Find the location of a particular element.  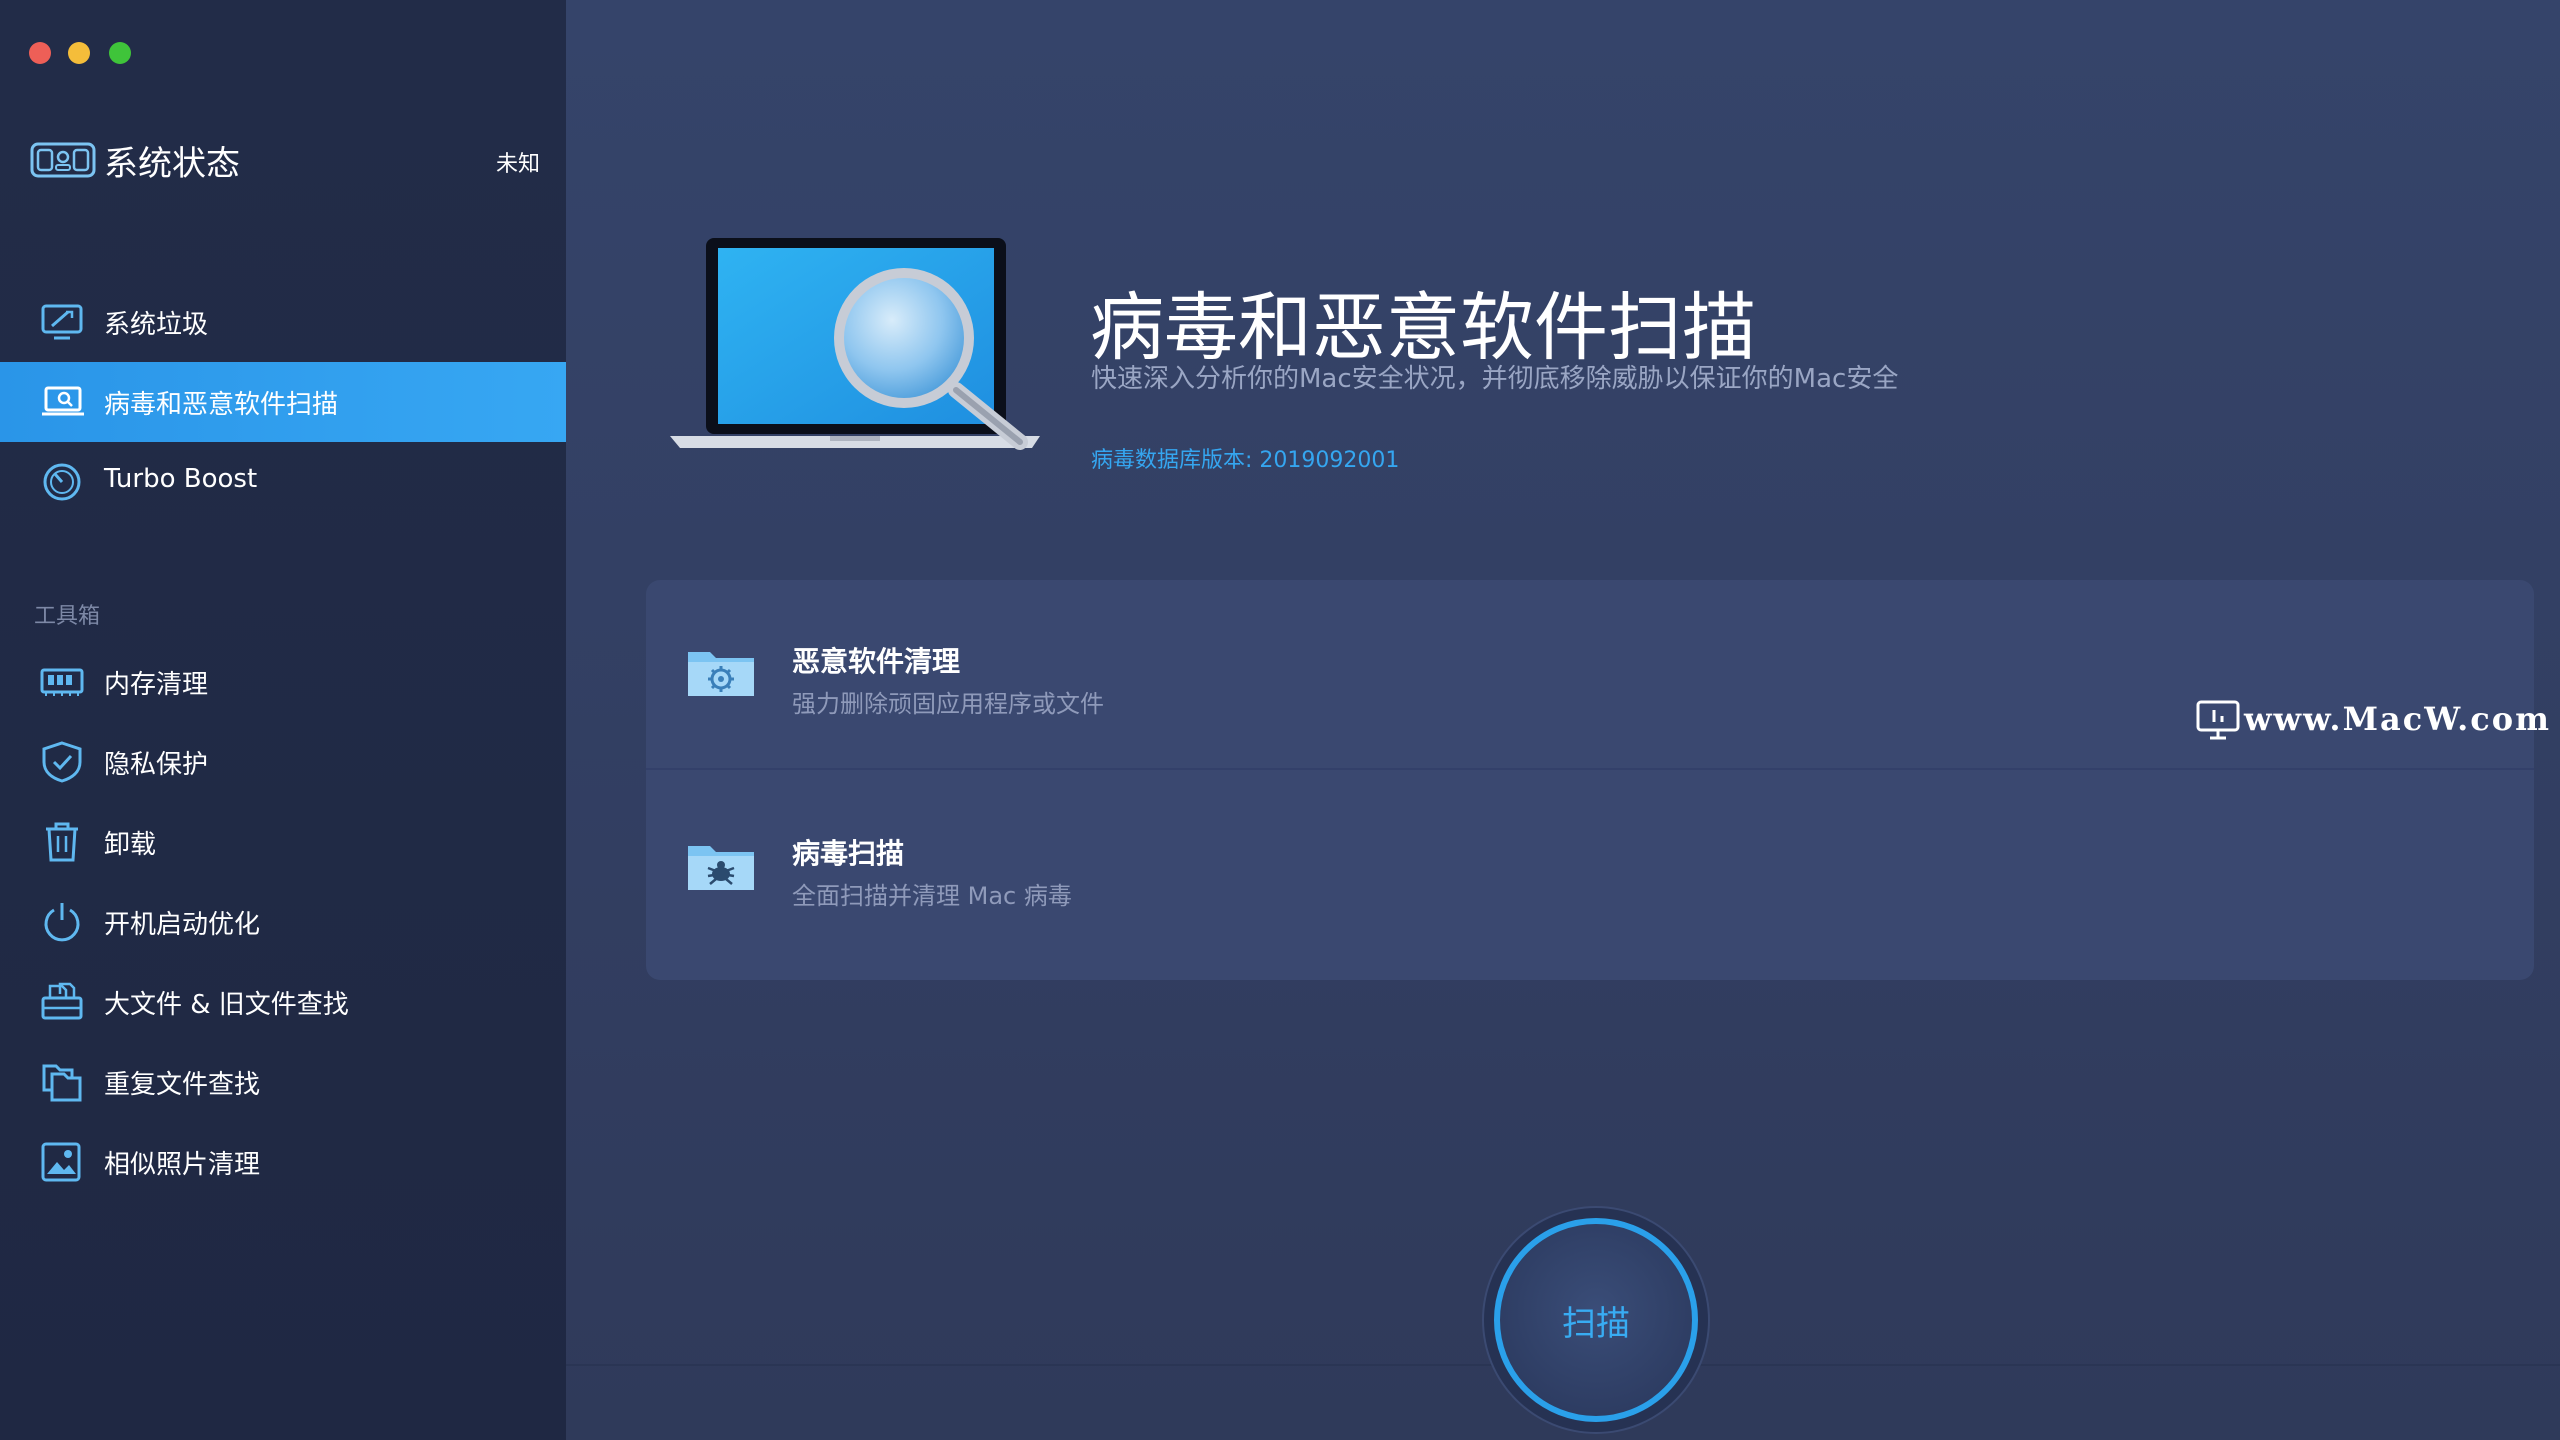

virus-scan-card: 病毒扫描 全面扫描并清理 Mac 病毒 is located at coordinates (1590, 867).